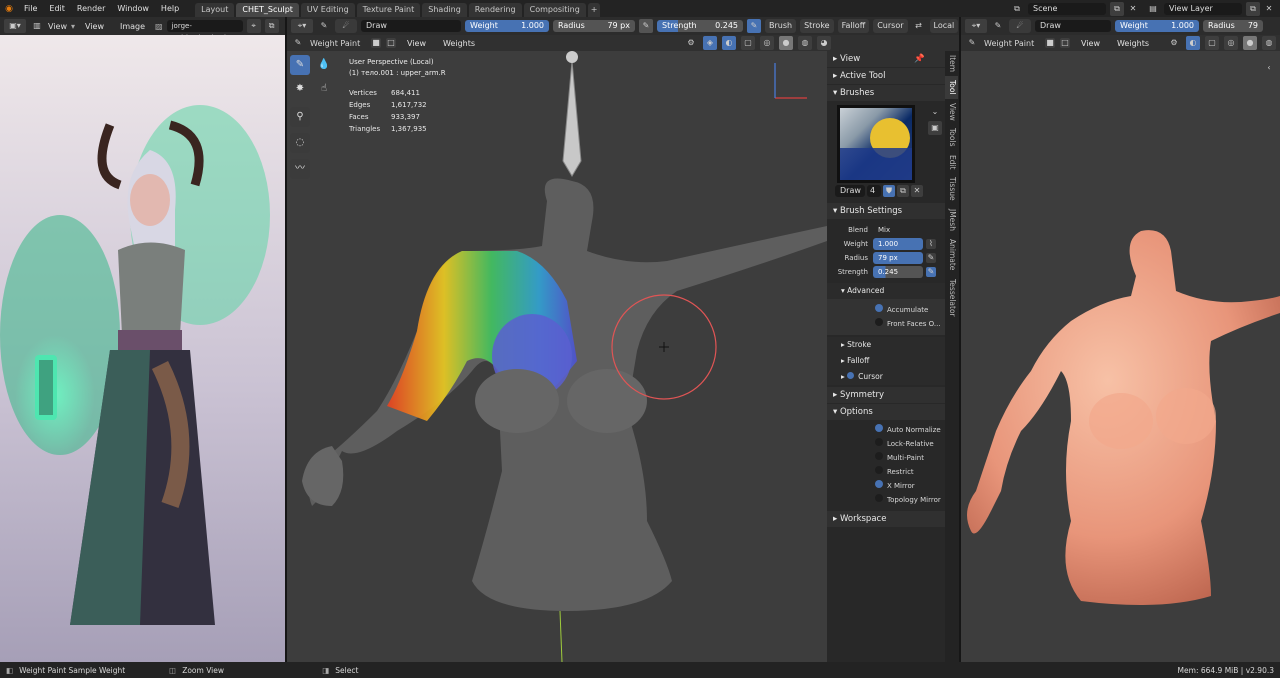 This screenshot has height=678, width=1280. What do you see at coordinates (754, 26) in the screenshot?
I see `strength-pressure-icon: ✎` at bounding box center [754, 26].